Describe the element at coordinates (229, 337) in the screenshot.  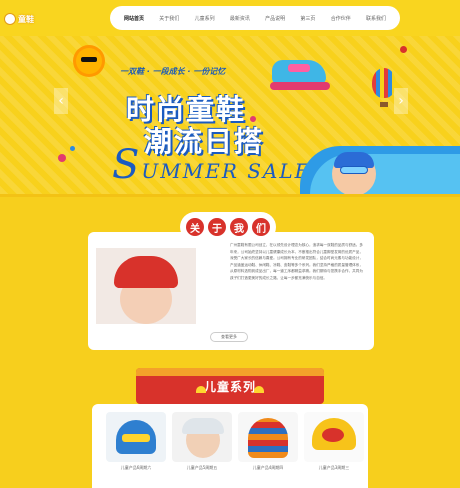
I see `more-button: 查看更多` at that location.